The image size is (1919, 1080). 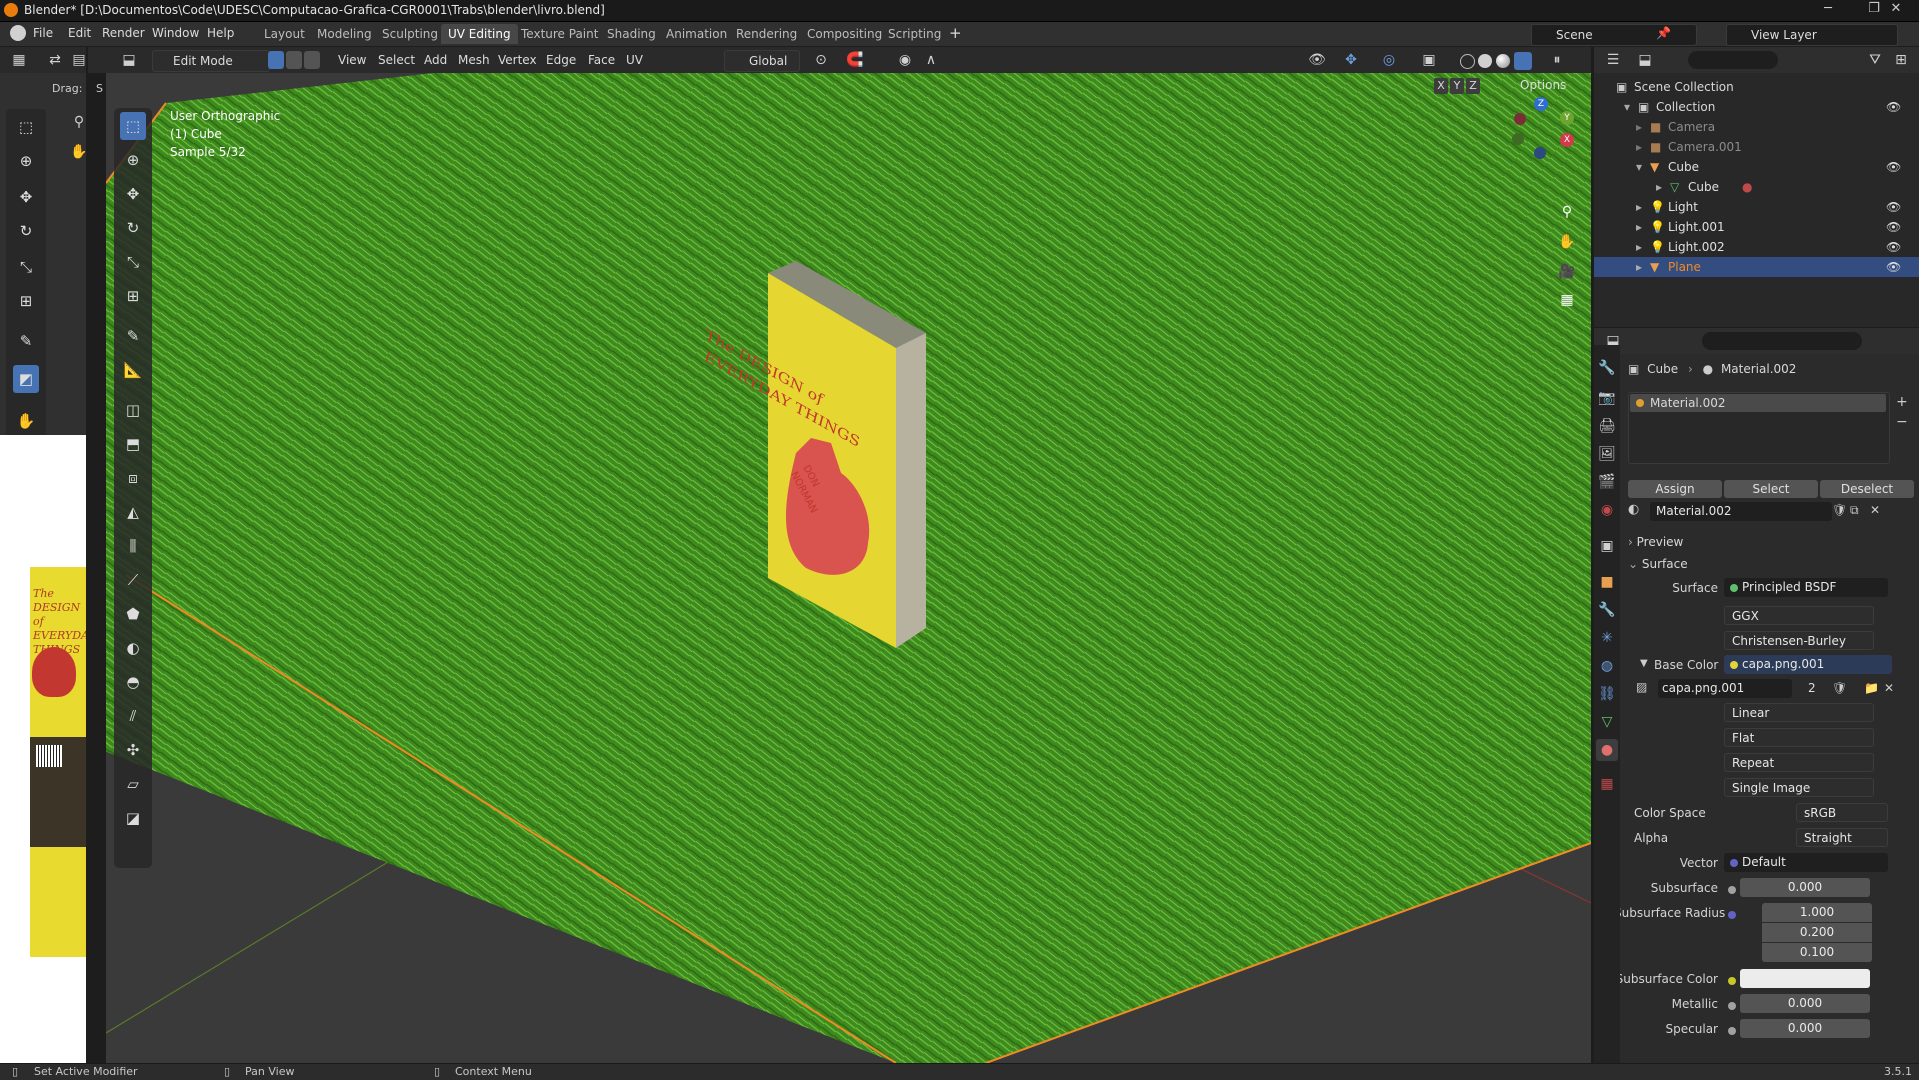 I want to click on vp-rotate-icon: ↻, so click(x=133, y=228).